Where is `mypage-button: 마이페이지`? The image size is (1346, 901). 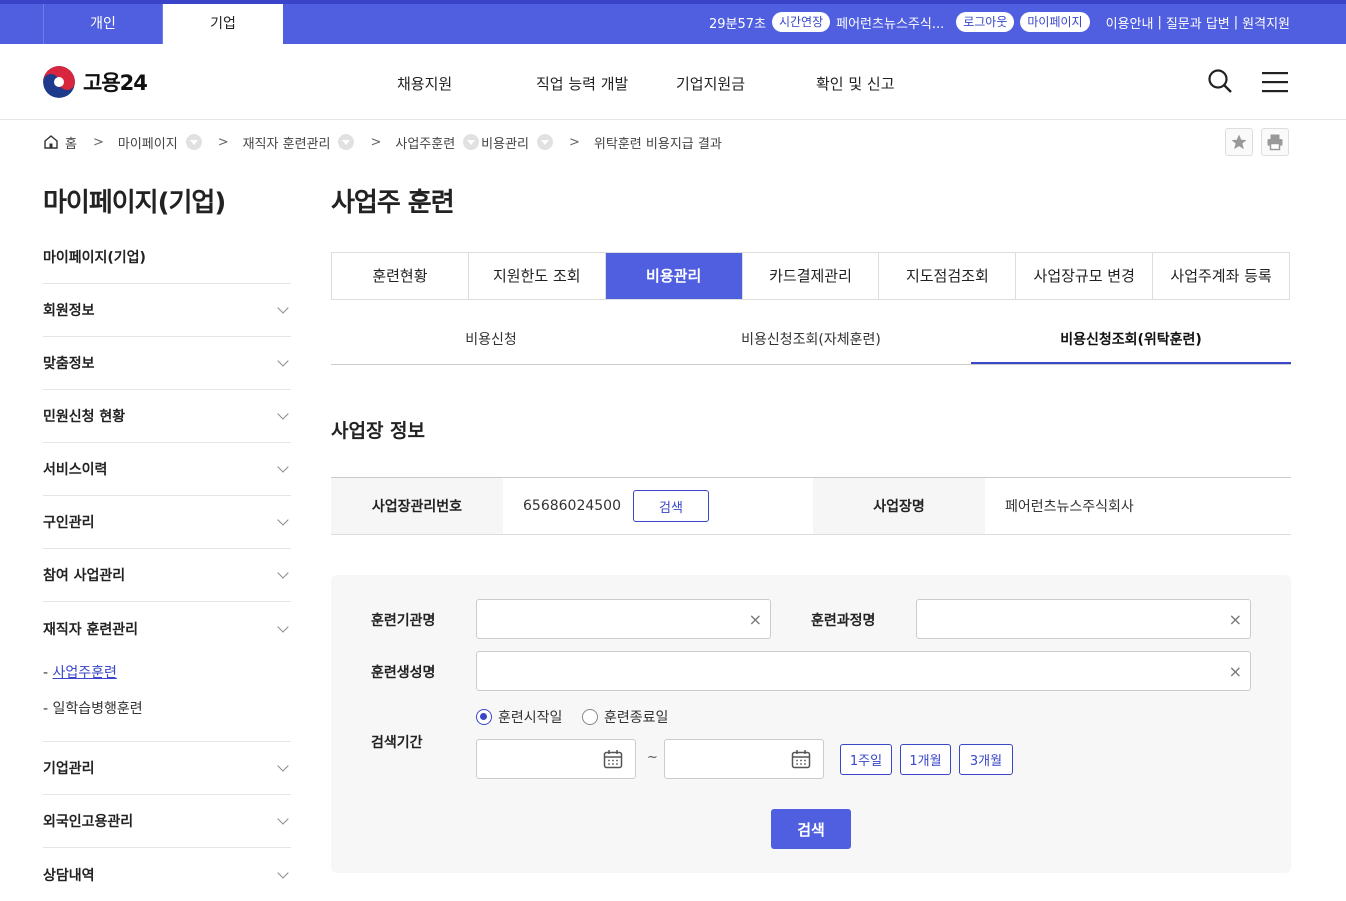 mypage-button: 마이페이지 is located at coordinates (1055, 22).